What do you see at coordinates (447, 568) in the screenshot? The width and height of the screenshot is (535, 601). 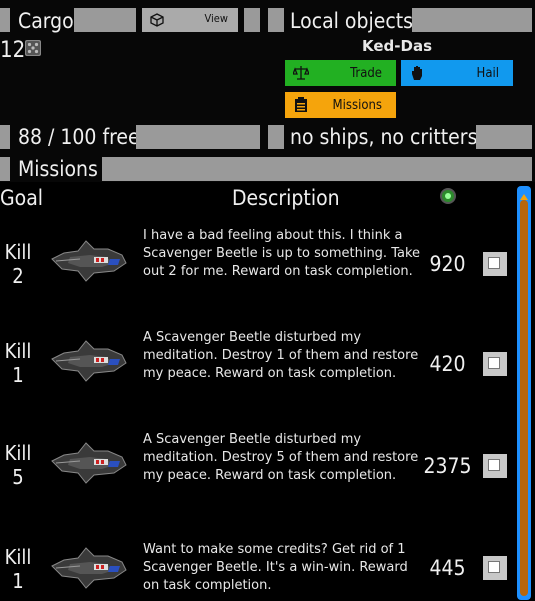 I see `mission-reward: 445` at bounding box center [447, 568].